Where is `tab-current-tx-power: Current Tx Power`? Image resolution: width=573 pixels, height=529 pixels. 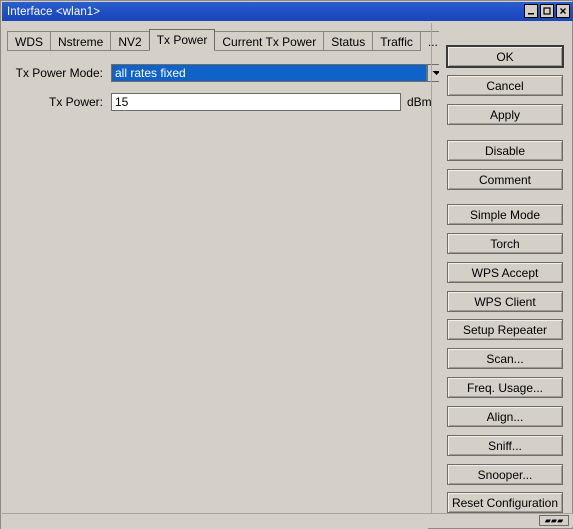 tab-current-tx-power: Current Tx Power is located at coordinates (269, 41).